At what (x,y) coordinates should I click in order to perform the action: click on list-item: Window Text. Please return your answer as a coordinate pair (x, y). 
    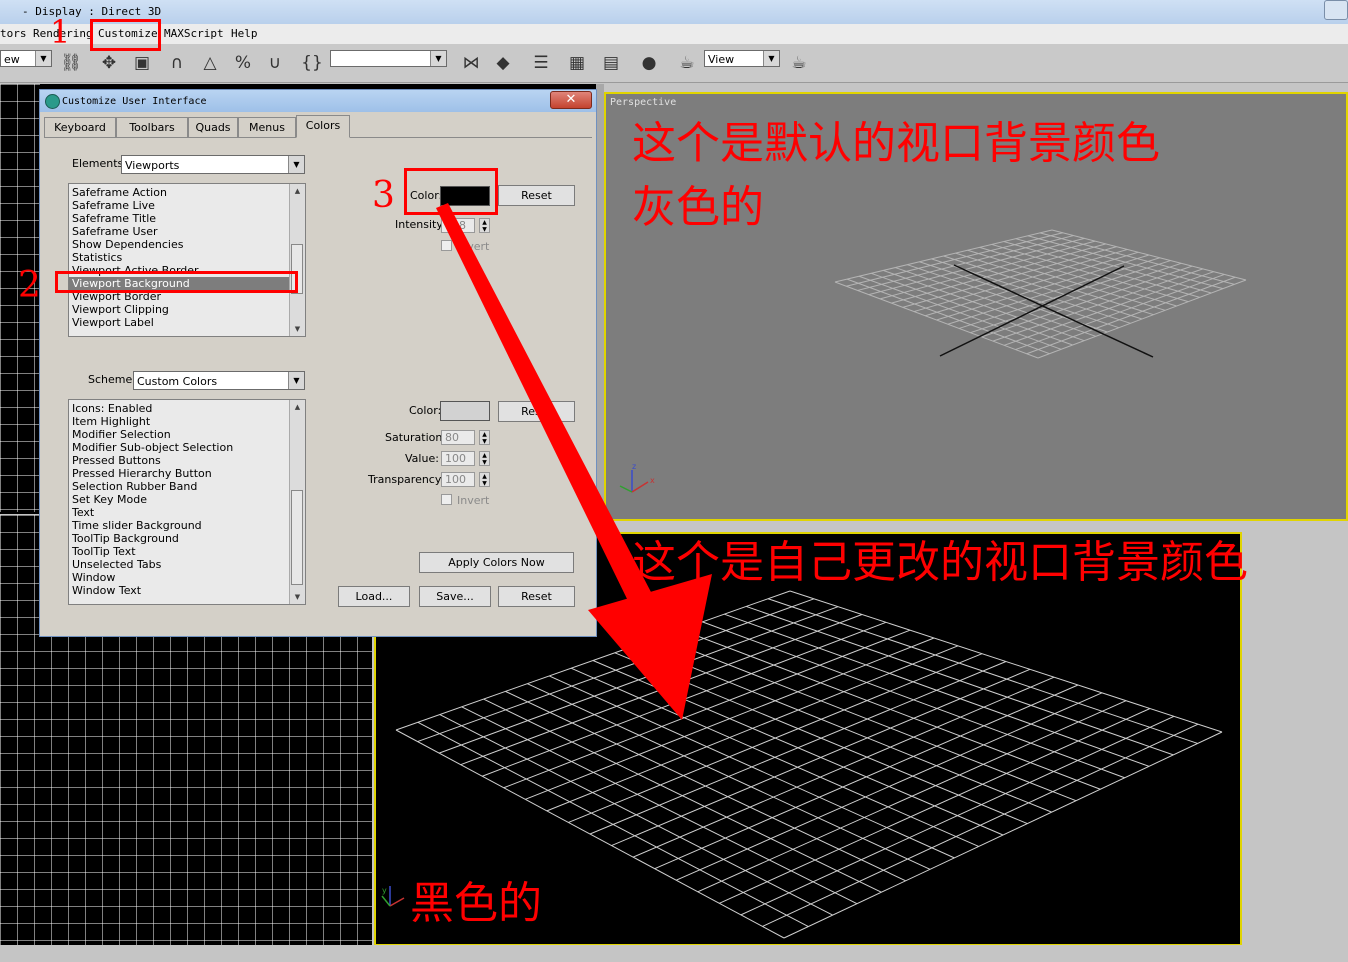
    Looking at the image, I should click on (187, 590).